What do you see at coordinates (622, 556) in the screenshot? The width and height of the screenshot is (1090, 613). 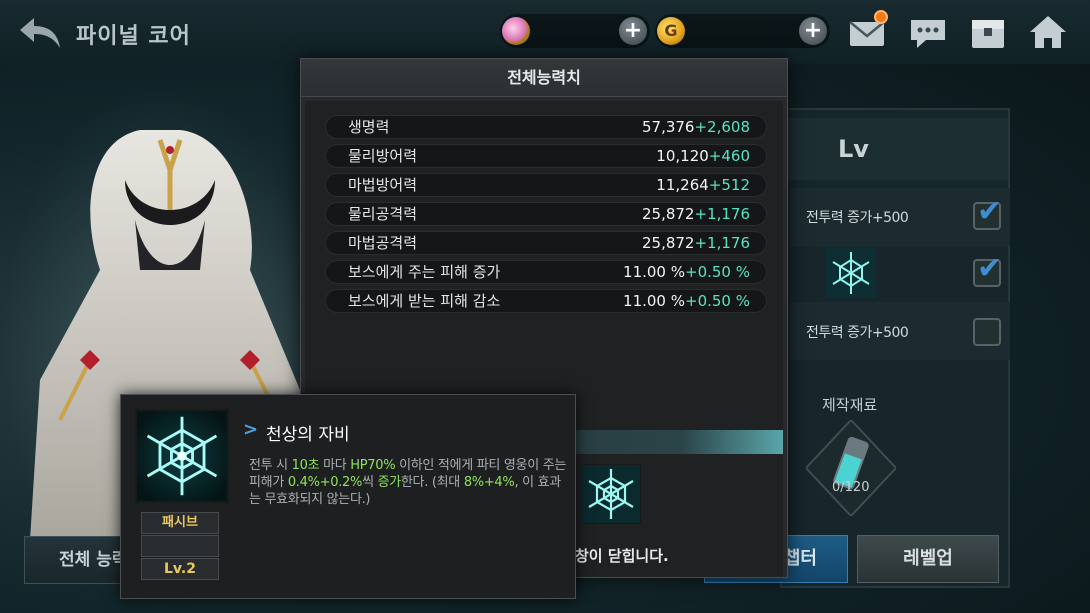 I see `close-message: 창이 닫힙니다.` at bounding box center [622, 556].